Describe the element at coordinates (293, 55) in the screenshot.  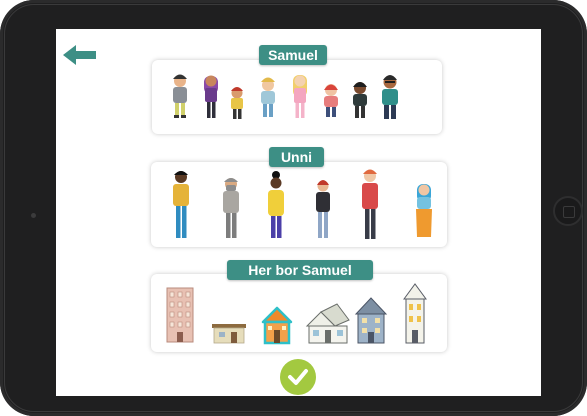
I see `section-title-samuel: Samuel` at that location.